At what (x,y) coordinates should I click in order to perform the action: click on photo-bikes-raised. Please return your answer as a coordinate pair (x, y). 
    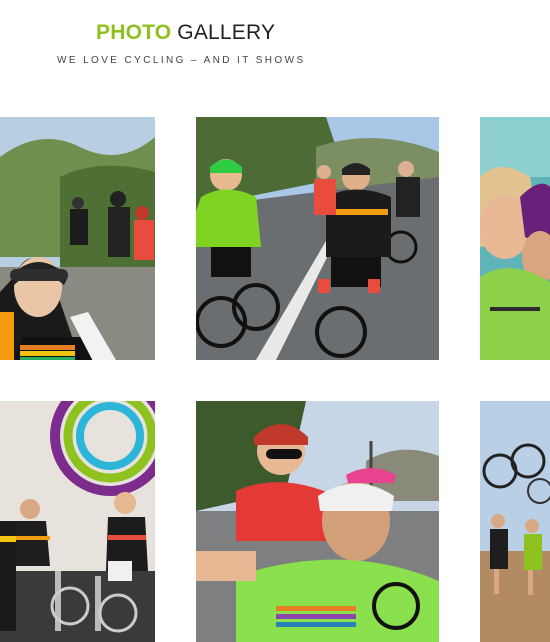
    Looking at the image, I should click on (515, 521).